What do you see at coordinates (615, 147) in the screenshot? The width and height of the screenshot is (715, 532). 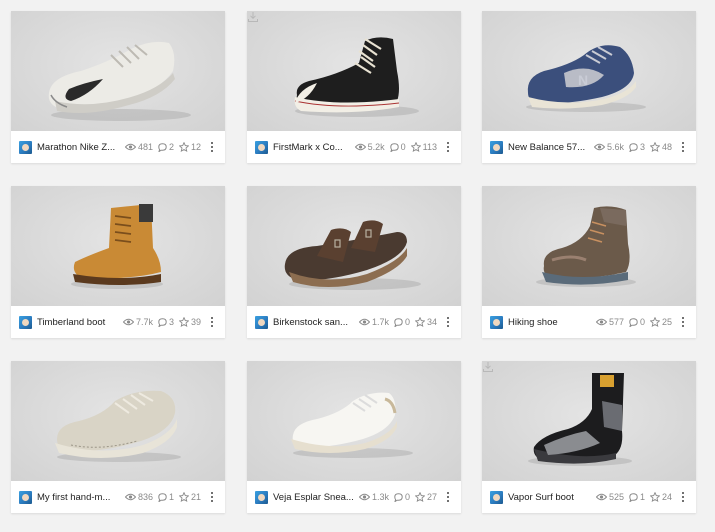 I see `view-count-value: 5.6k` at bounding box center [615, 147].